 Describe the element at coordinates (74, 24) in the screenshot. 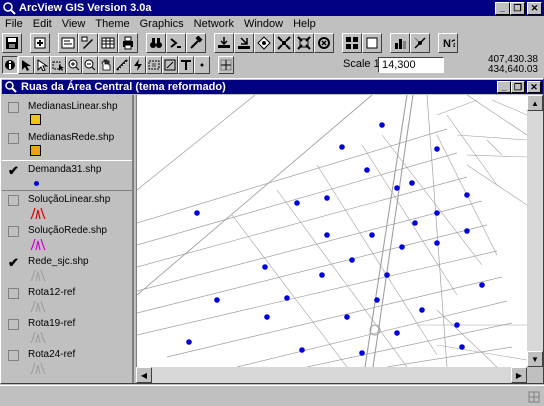

I see `menu-view: View` at that location.